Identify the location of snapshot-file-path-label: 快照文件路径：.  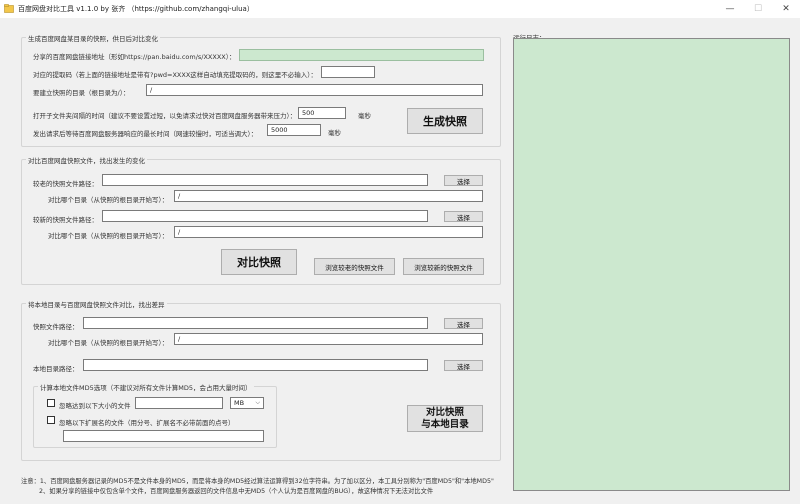
(56, 327).